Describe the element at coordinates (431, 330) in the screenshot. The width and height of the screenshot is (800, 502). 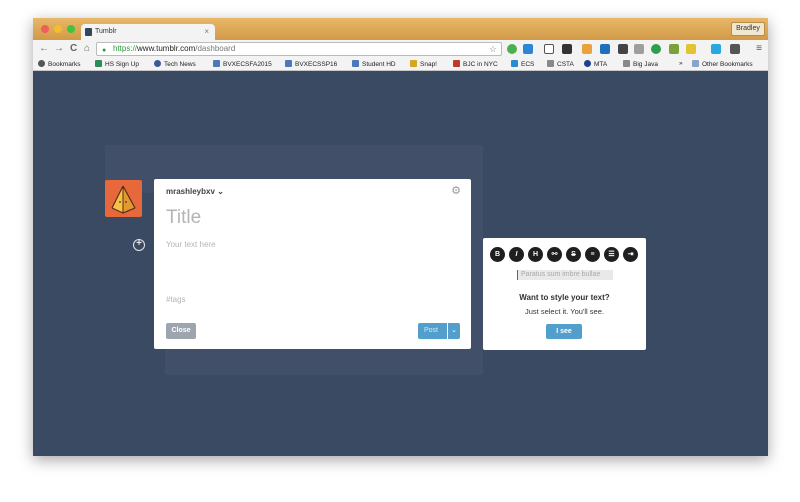
I see `post-button-label: Post` at that location.